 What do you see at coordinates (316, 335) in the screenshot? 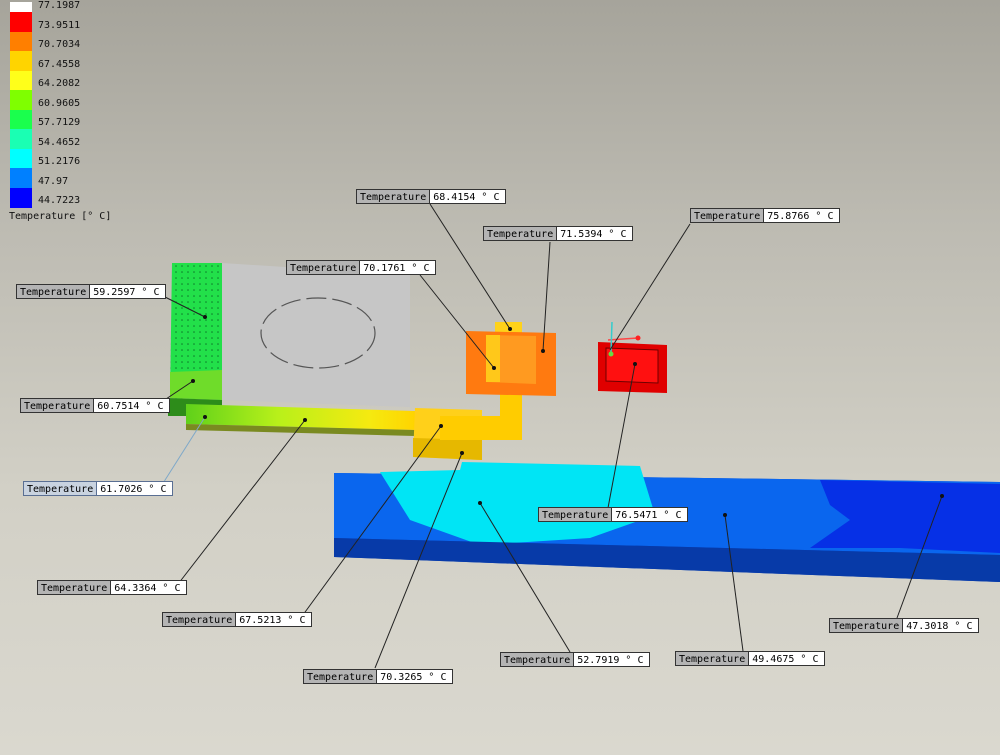
I see `grey-board` at bounding box center [316, 335].